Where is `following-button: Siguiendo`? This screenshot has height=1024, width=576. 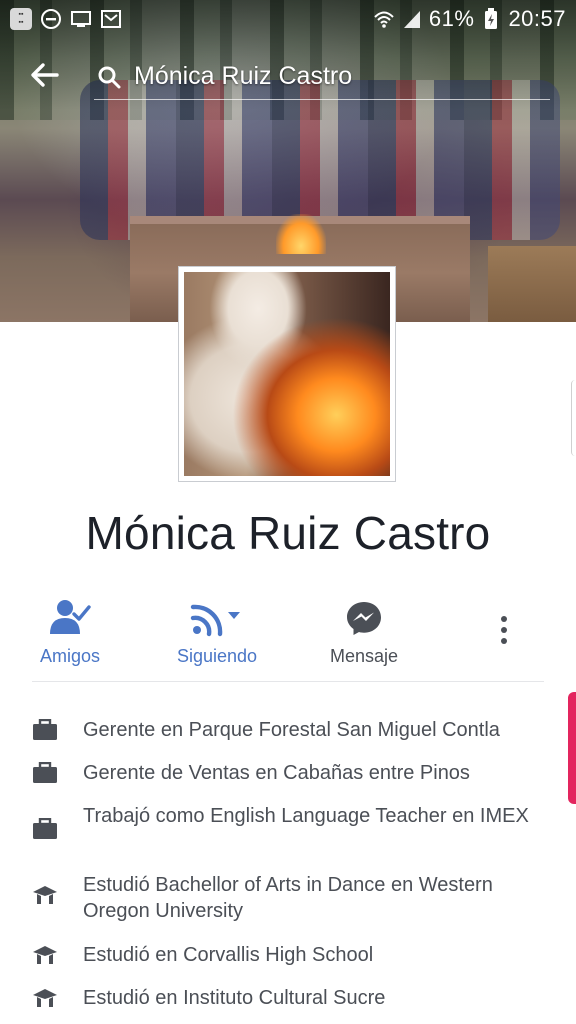
following-button: Siguiendo is located at coordinates (217, 634).